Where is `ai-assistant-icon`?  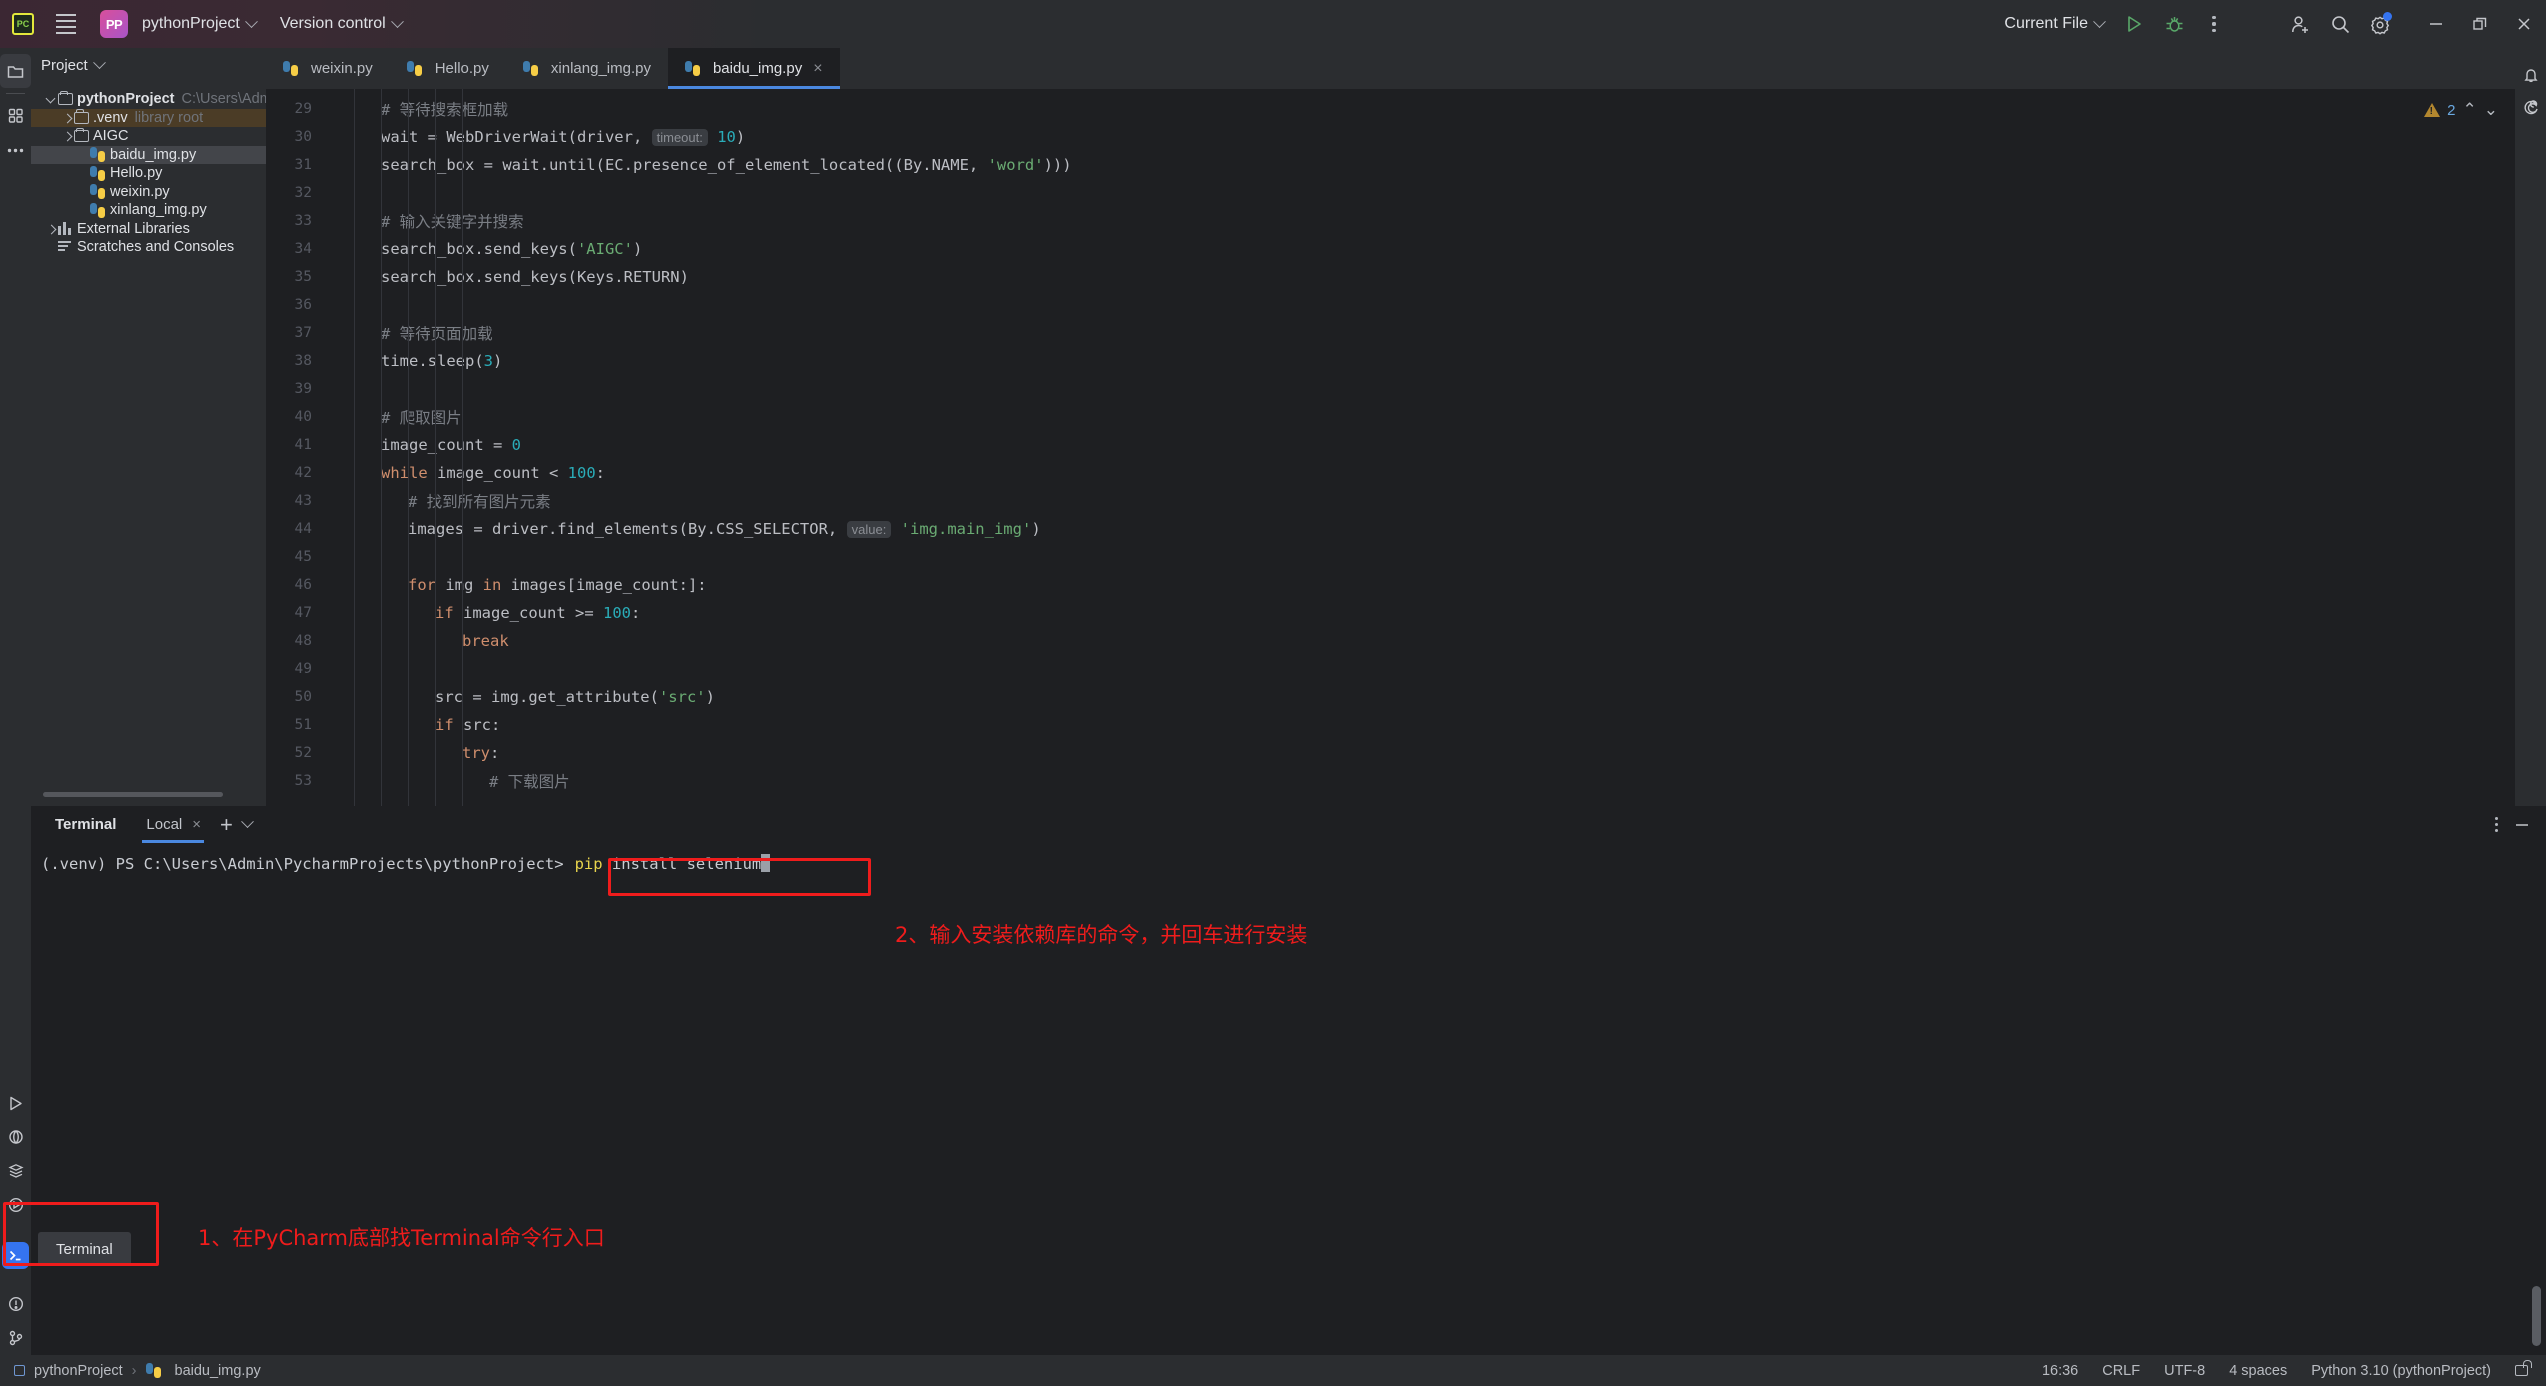 ai-assistant-icon is located at coordinates (2530, 109).